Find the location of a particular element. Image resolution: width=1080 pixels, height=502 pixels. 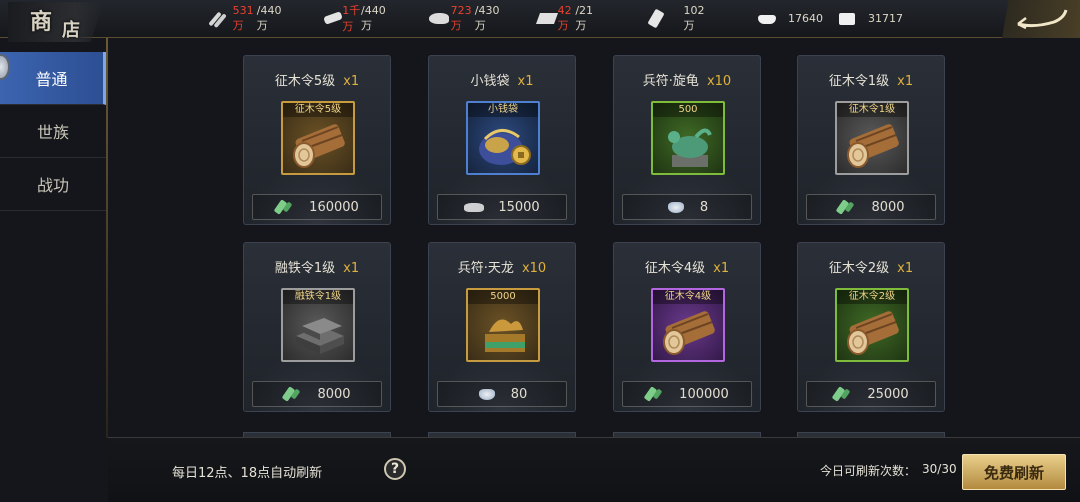

shop-item-card: 征木令4级 x1 征木令4级 100000 is located at coordinates (687, 327).